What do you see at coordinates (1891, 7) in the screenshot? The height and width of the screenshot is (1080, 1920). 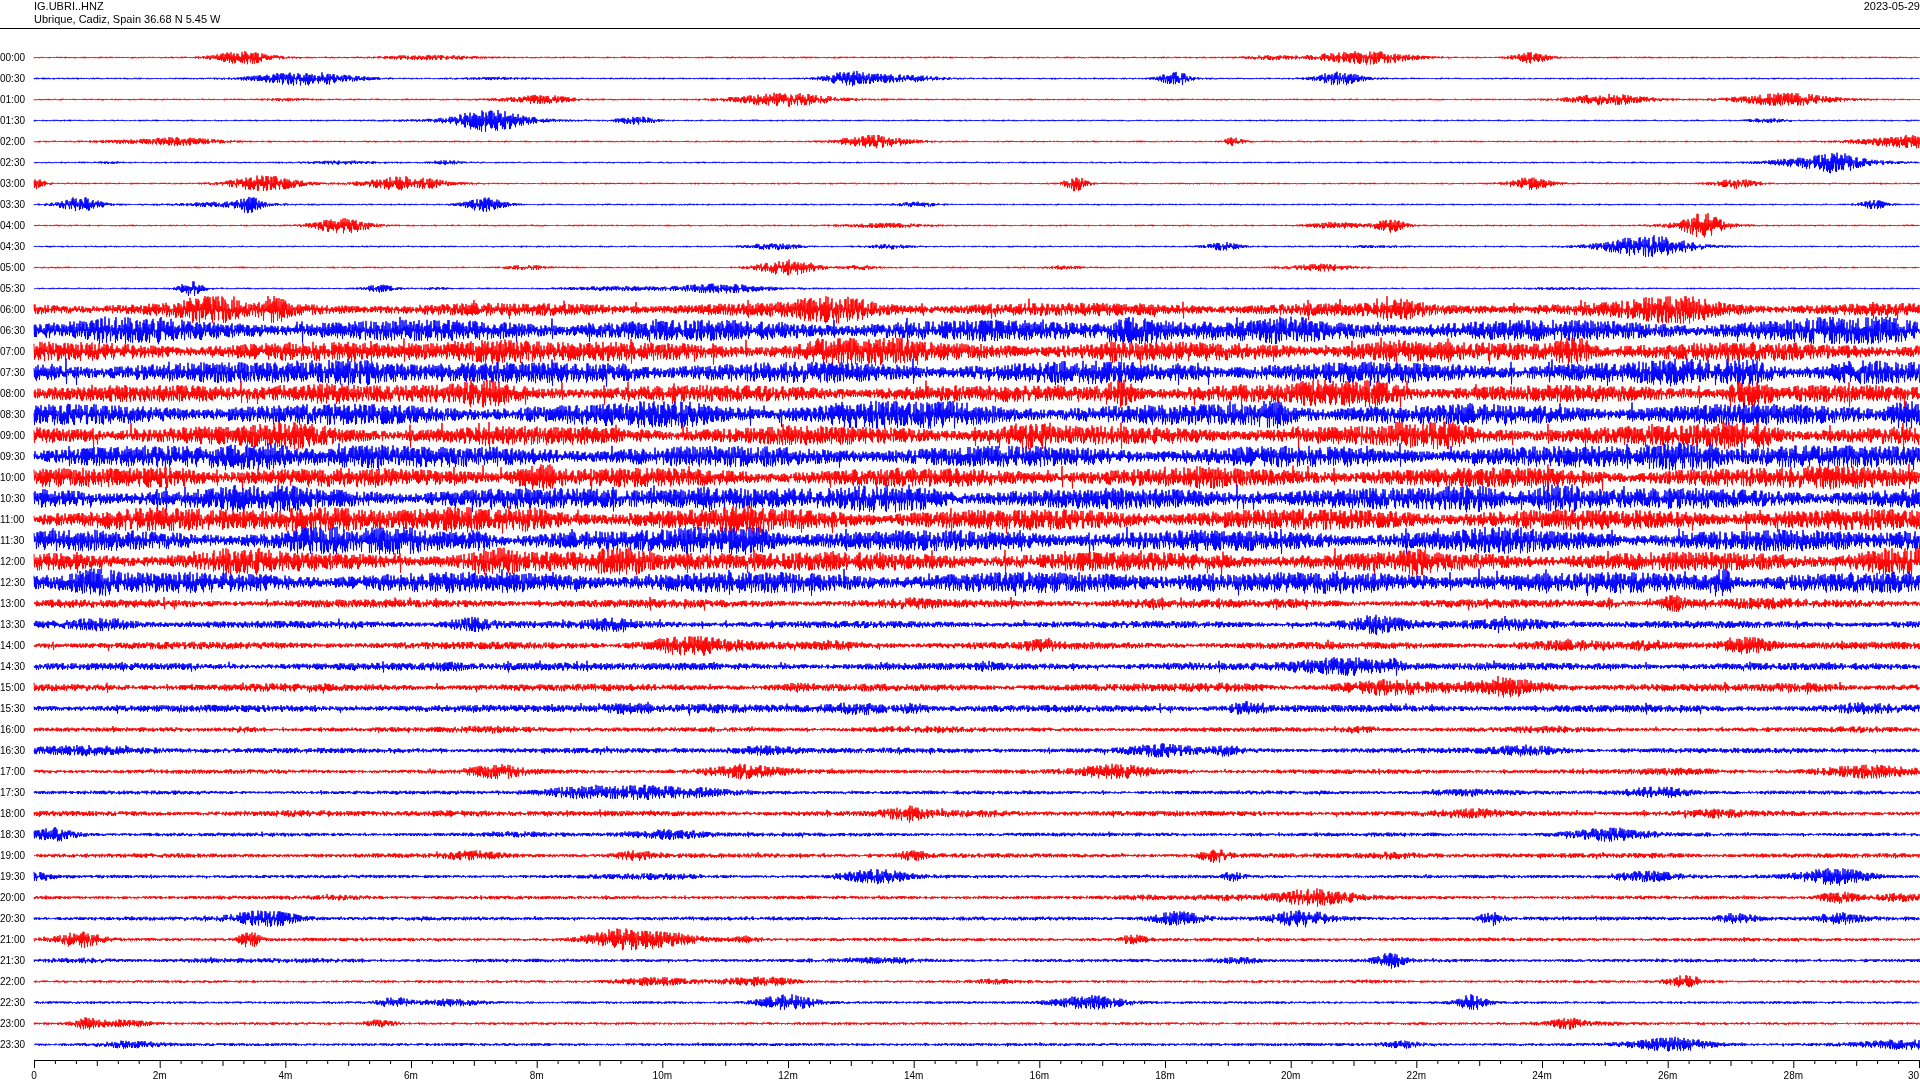 I see `date-label: 2023-05-29` at bounding box center [1891, 7].